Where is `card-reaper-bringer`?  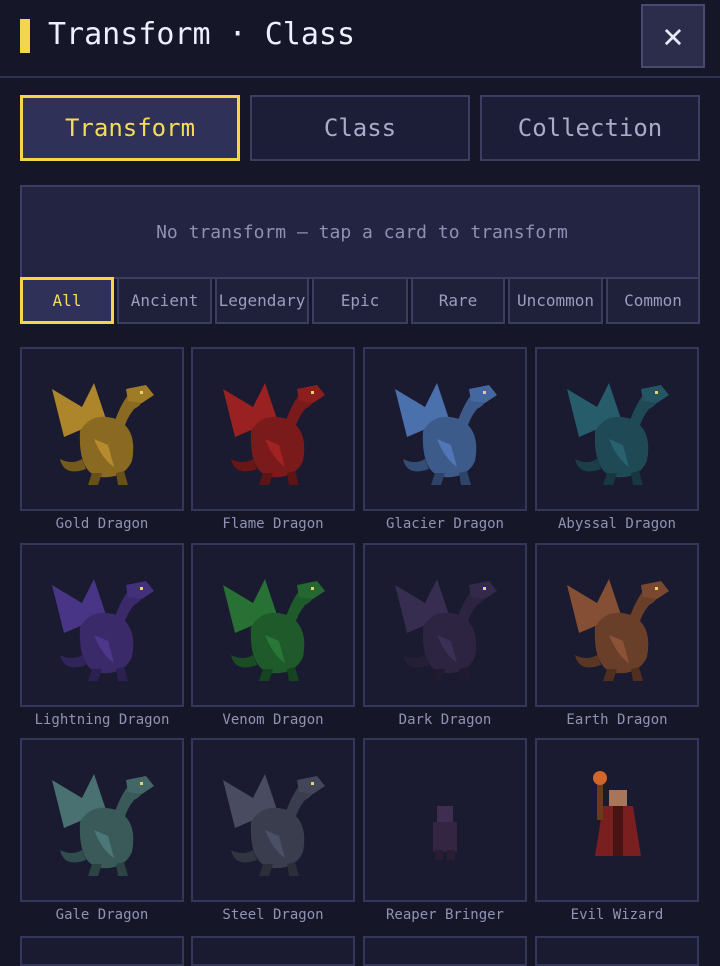 card-reaper-bringer is located at coordinates (445, 820).